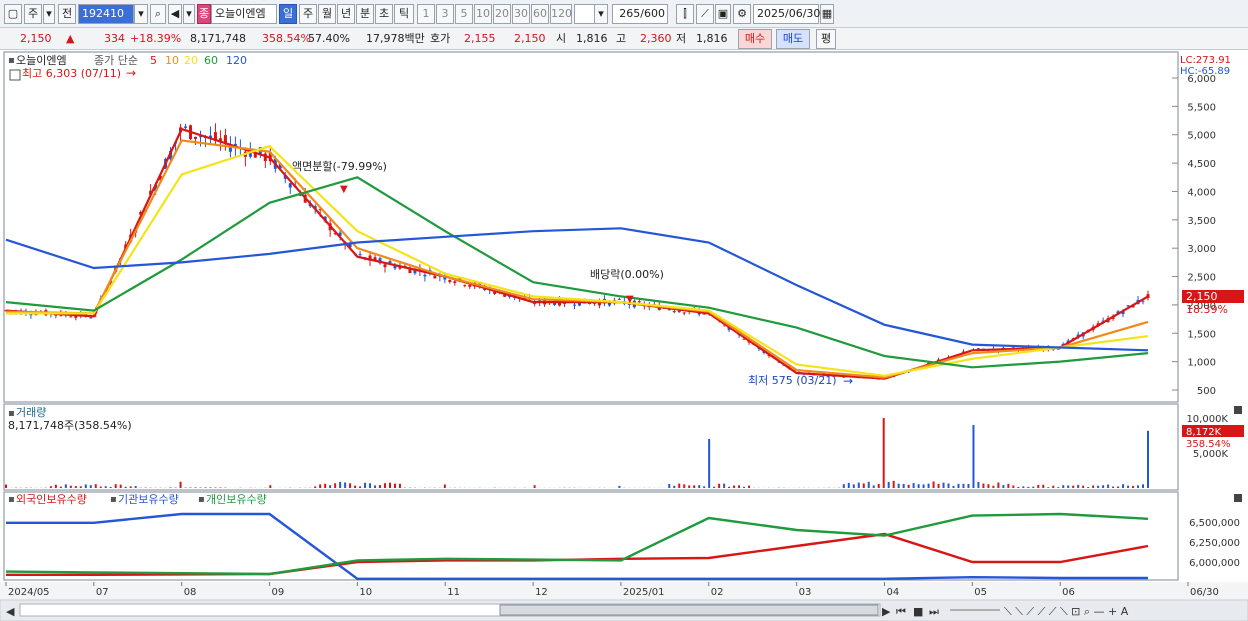 This screenshot has height=621, width=1248. Describe the element at coordinates (33, 14) in the screenshot. I see `period-type-select: 주` at that location.